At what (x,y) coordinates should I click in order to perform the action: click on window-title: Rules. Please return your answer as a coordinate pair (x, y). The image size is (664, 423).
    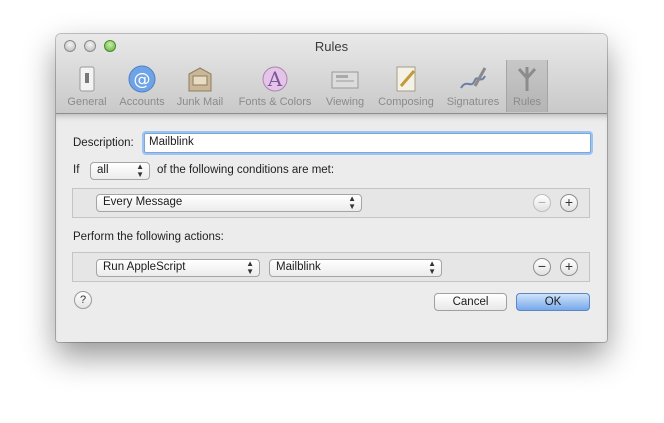
    Looking at the image, I should click on (331, 46).